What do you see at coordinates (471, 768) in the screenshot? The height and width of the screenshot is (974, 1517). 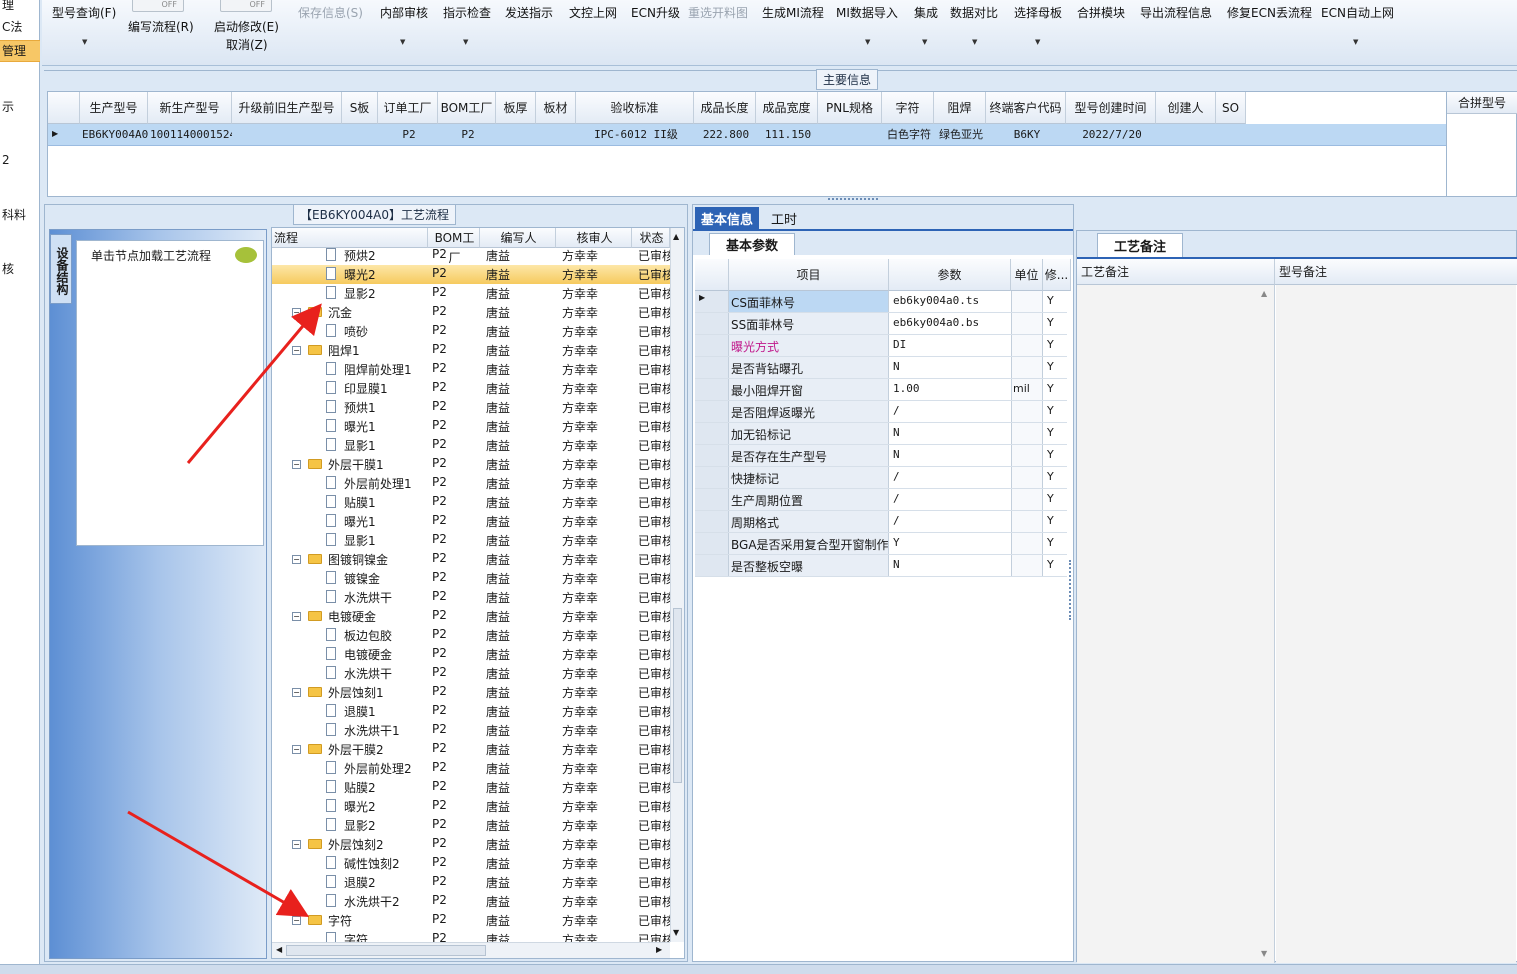 I see `tree-row: 外层前处理2 P2 唐益 方幸幸 已审核` at bounding box center [471, 768].